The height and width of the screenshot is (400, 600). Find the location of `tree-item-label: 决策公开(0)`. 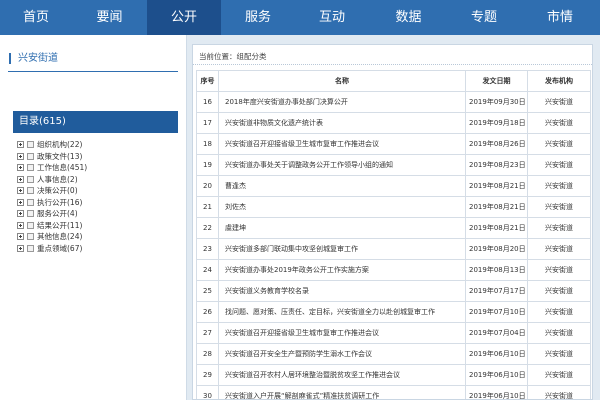

tree-item-label: 决策公开(0) is located at coordinates (57, 190).